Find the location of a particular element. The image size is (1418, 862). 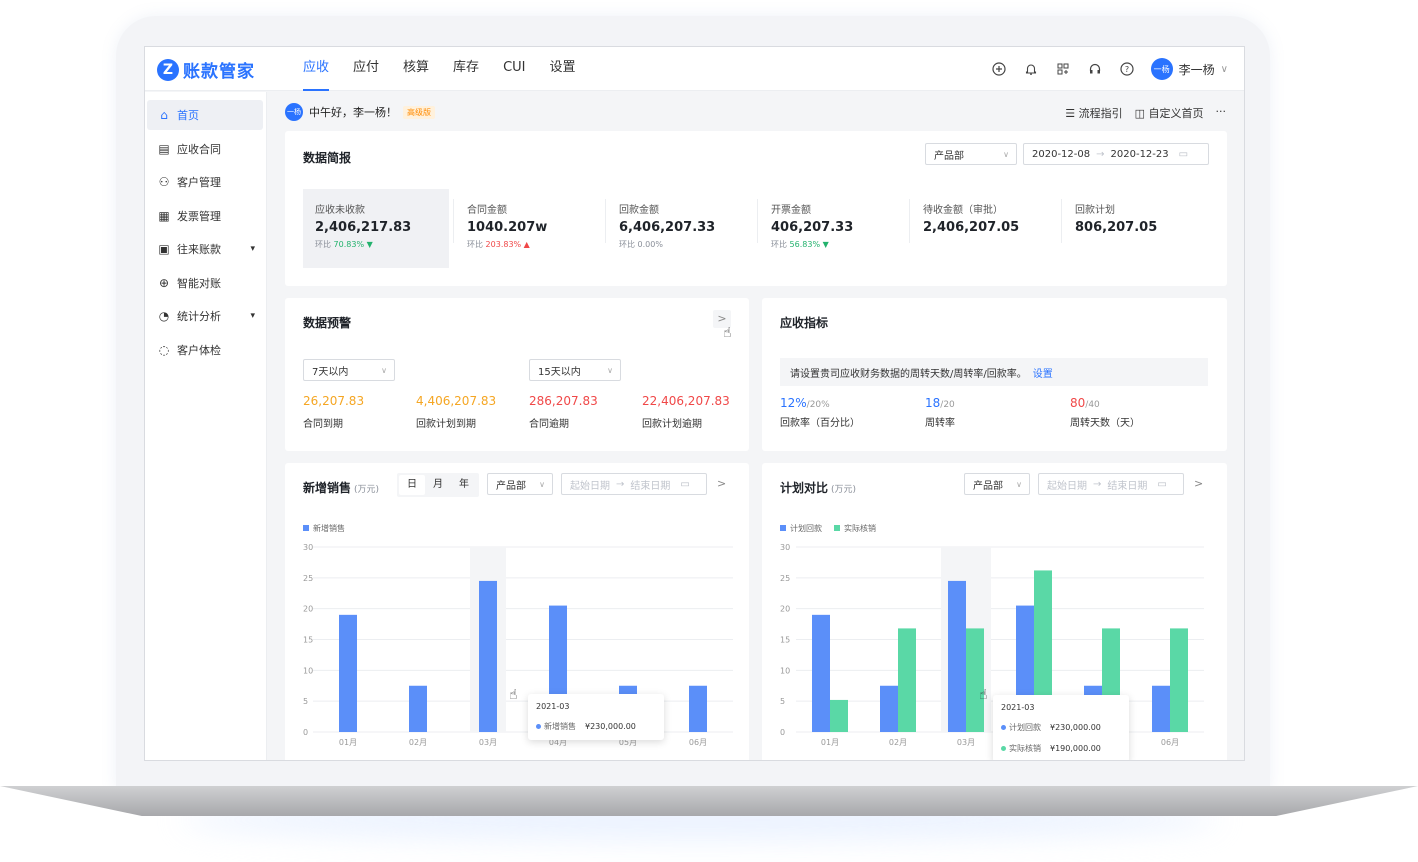

metric-value: 806,207.05 is located at coordinates (1116, 227).